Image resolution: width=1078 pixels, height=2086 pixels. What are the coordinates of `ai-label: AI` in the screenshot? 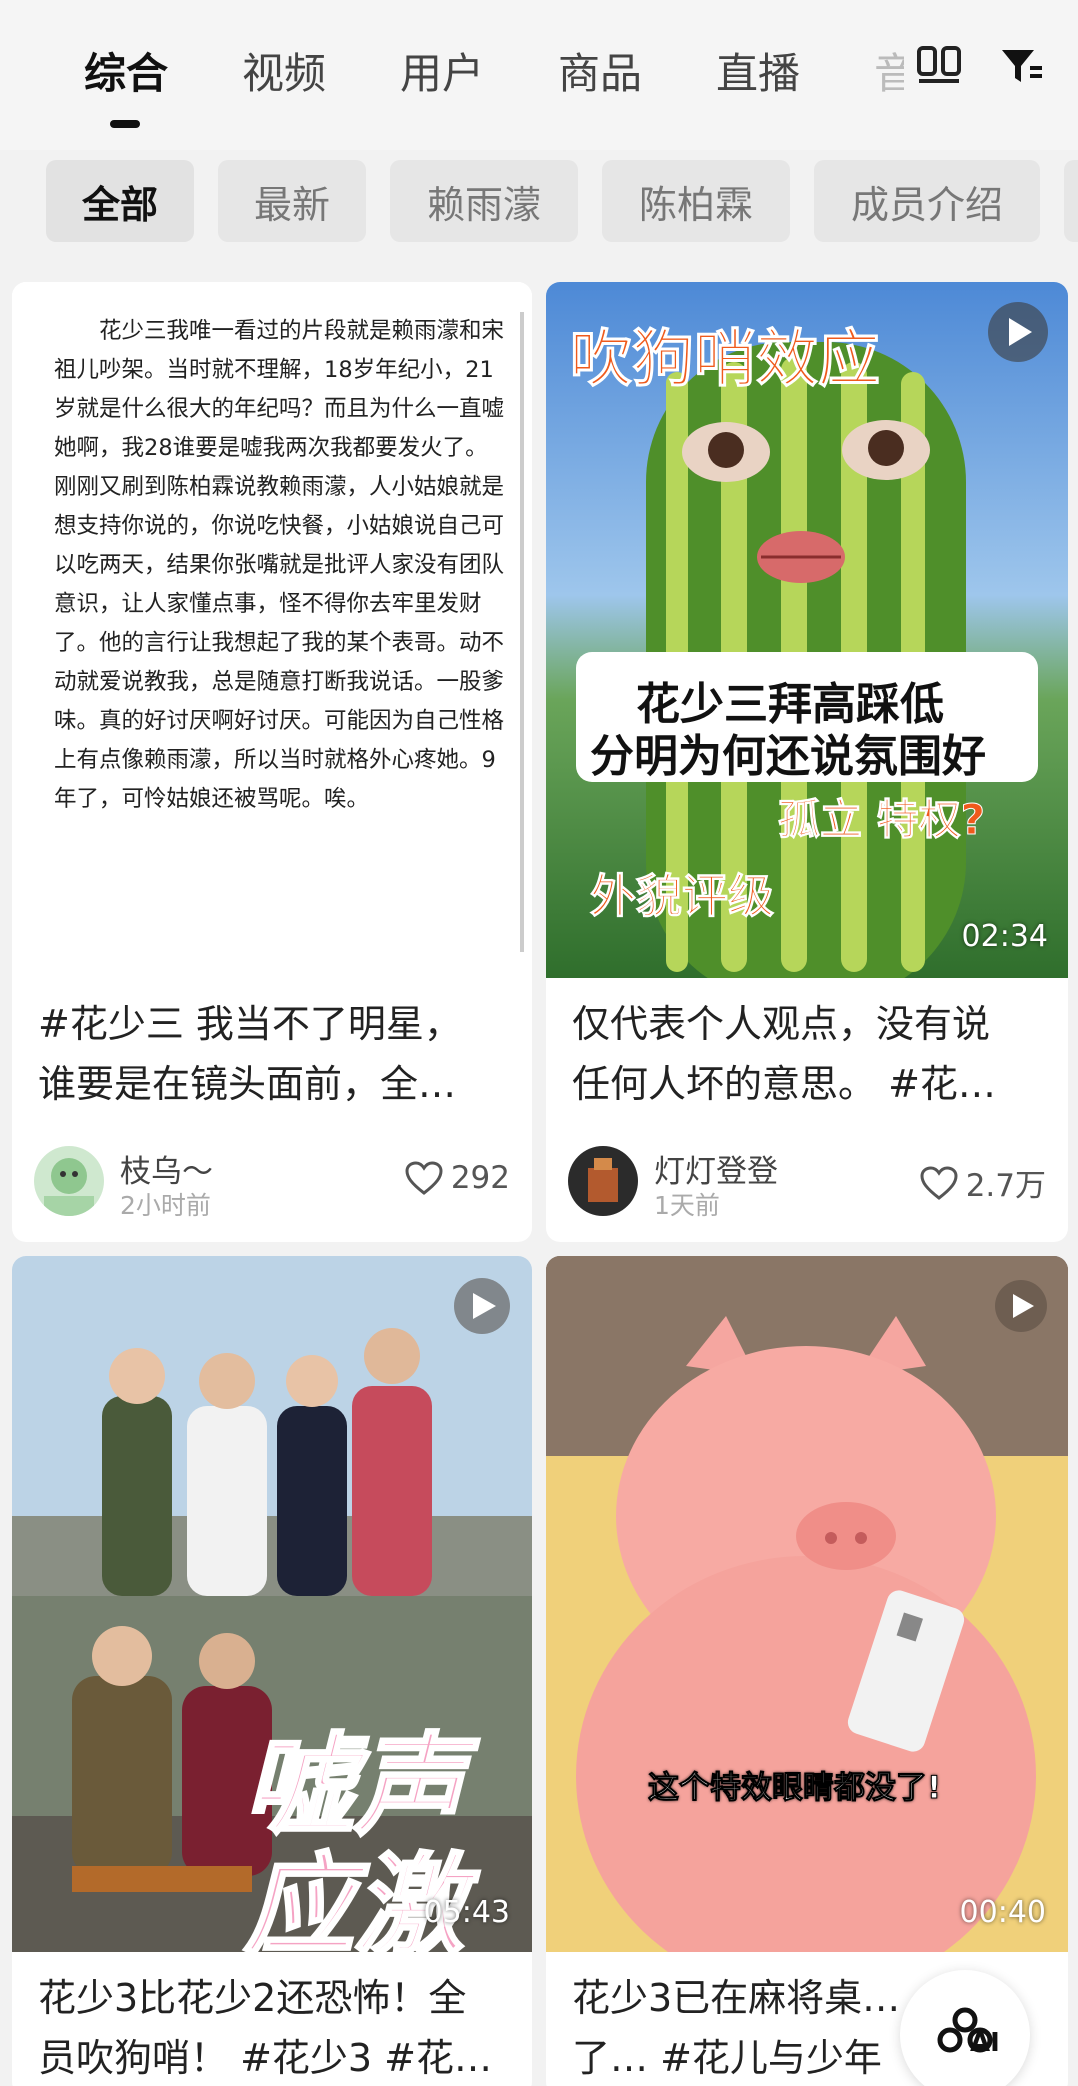 It's located at (985, 2043).